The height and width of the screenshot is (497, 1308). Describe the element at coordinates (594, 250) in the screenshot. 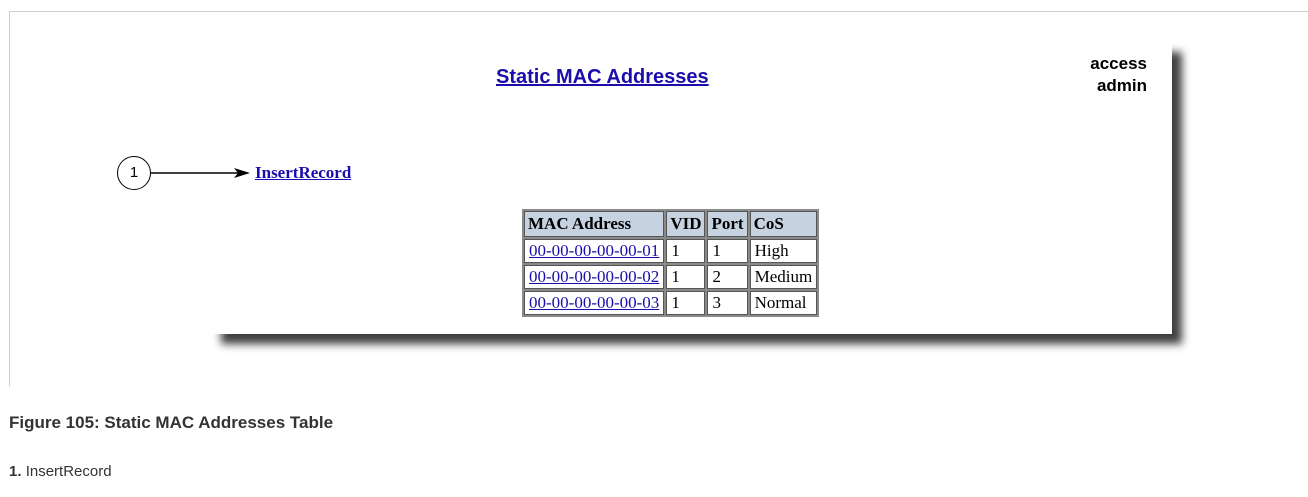

I see `mac-address-link: 00-00-00-00-00-01` at that location.